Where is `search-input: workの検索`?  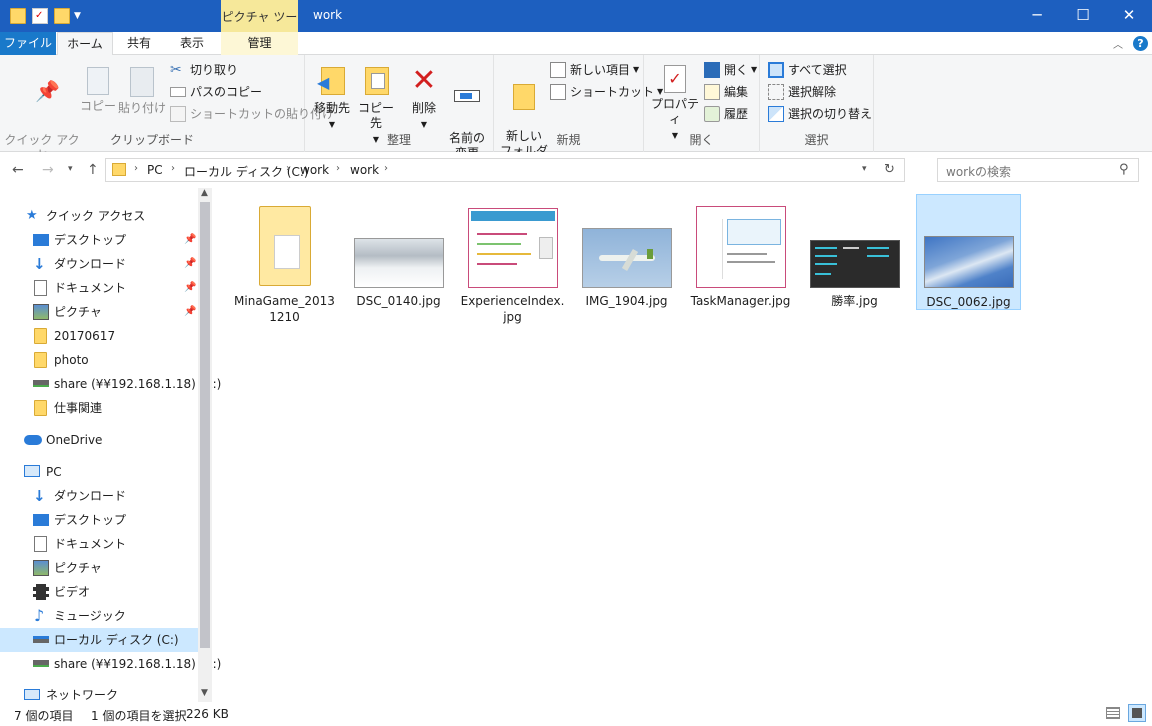
search-input: workの検索 is located at coordinates (978, 171).